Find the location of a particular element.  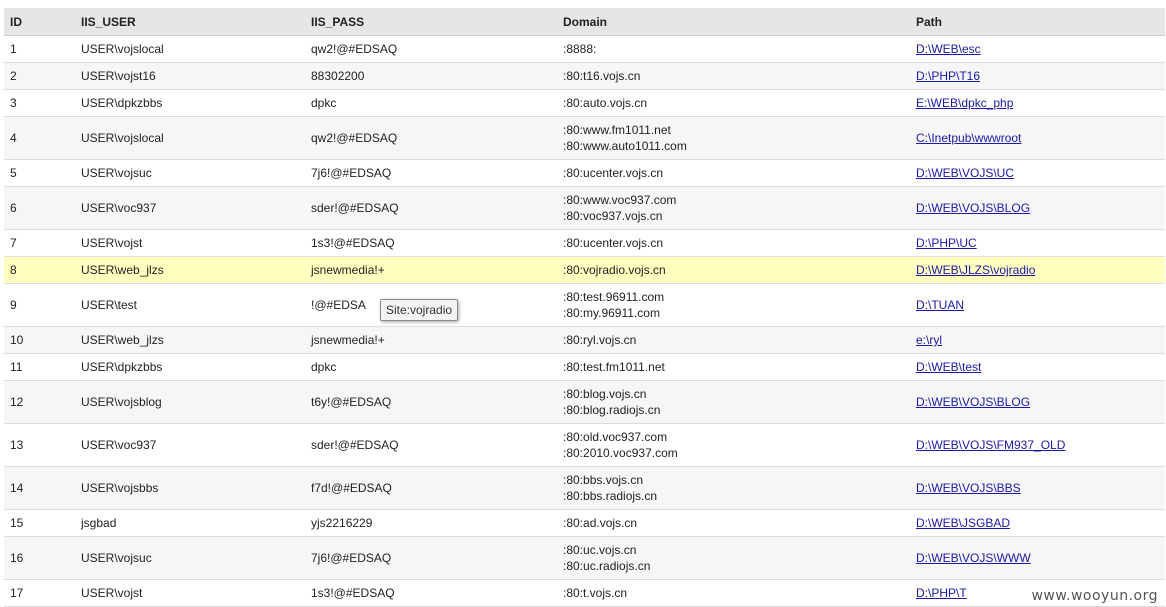

cell-id: 15 is located at coordinates (39, 523).